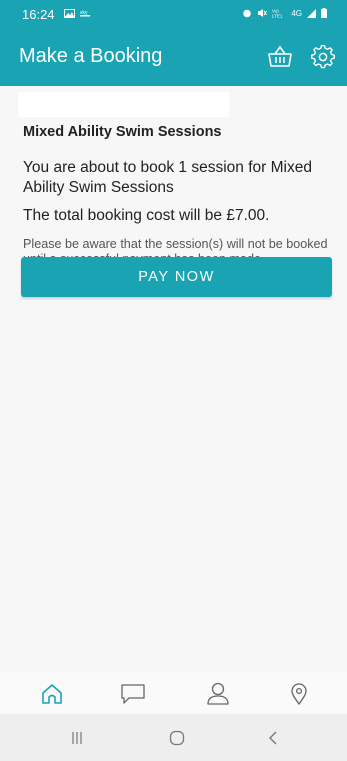  I want to click on bottom-nav, so click(173, 693).